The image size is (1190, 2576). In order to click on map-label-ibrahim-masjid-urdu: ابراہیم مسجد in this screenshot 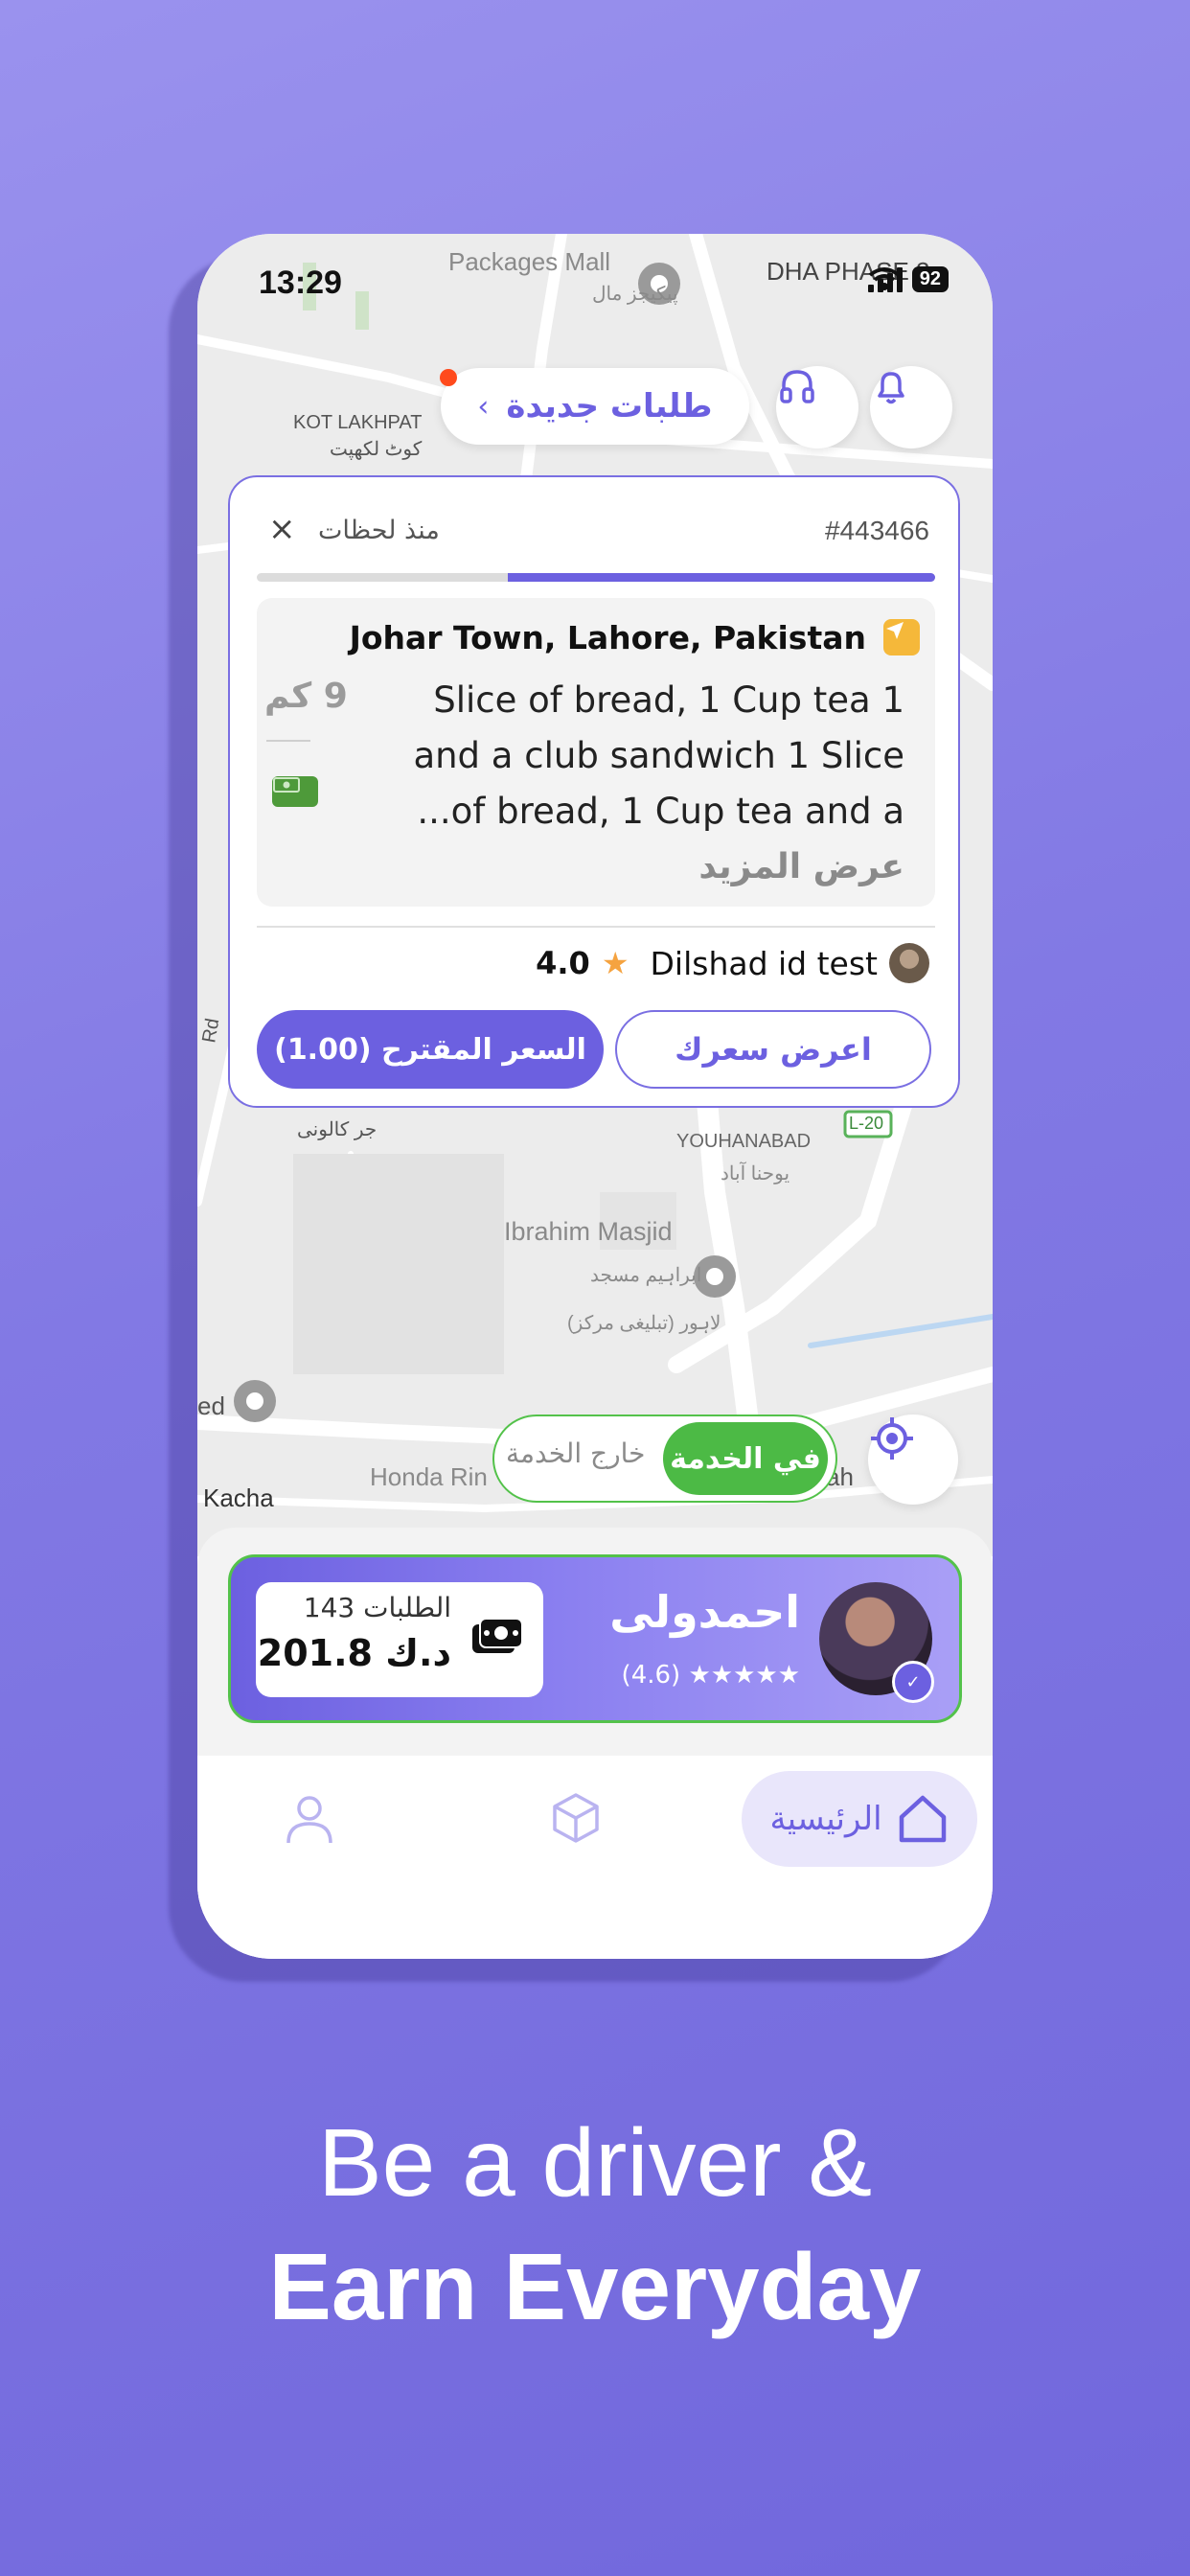, I will do `click(646, 1275)`.